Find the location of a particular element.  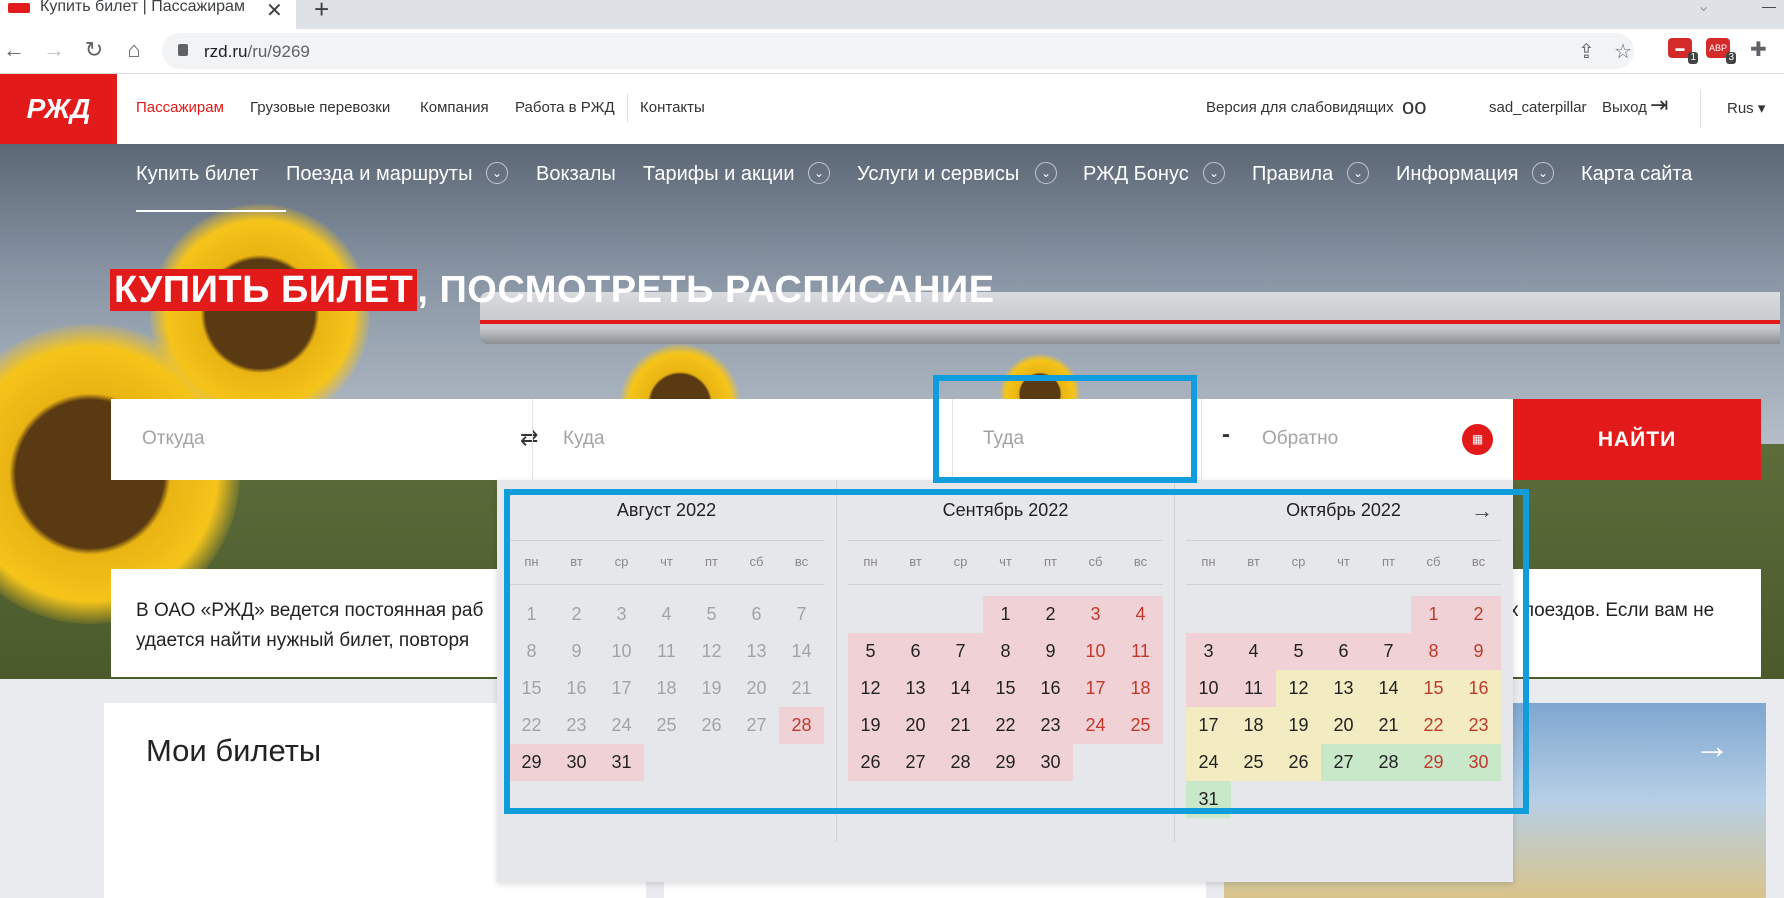

share-icon: ⇪ is located at coordinates (1586, 51).